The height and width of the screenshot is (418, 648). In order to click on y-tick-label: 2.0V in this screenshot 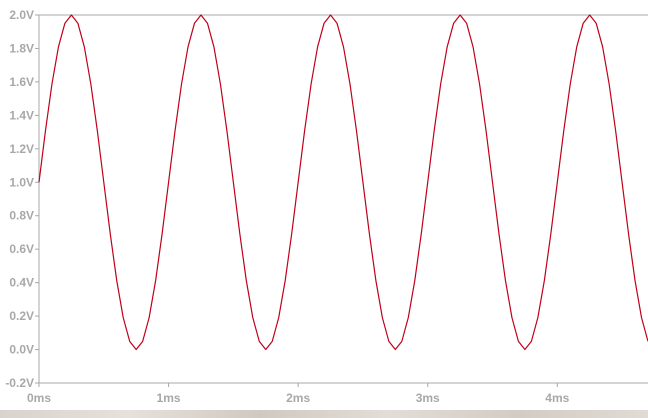, I will do `click(21, 15)`.